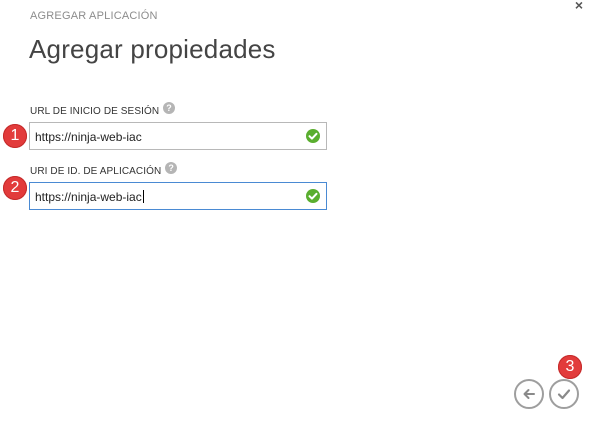 The width and height of the screenshot is (590, 423). I want to click on step-marker-3: 3, so click(570, 367).